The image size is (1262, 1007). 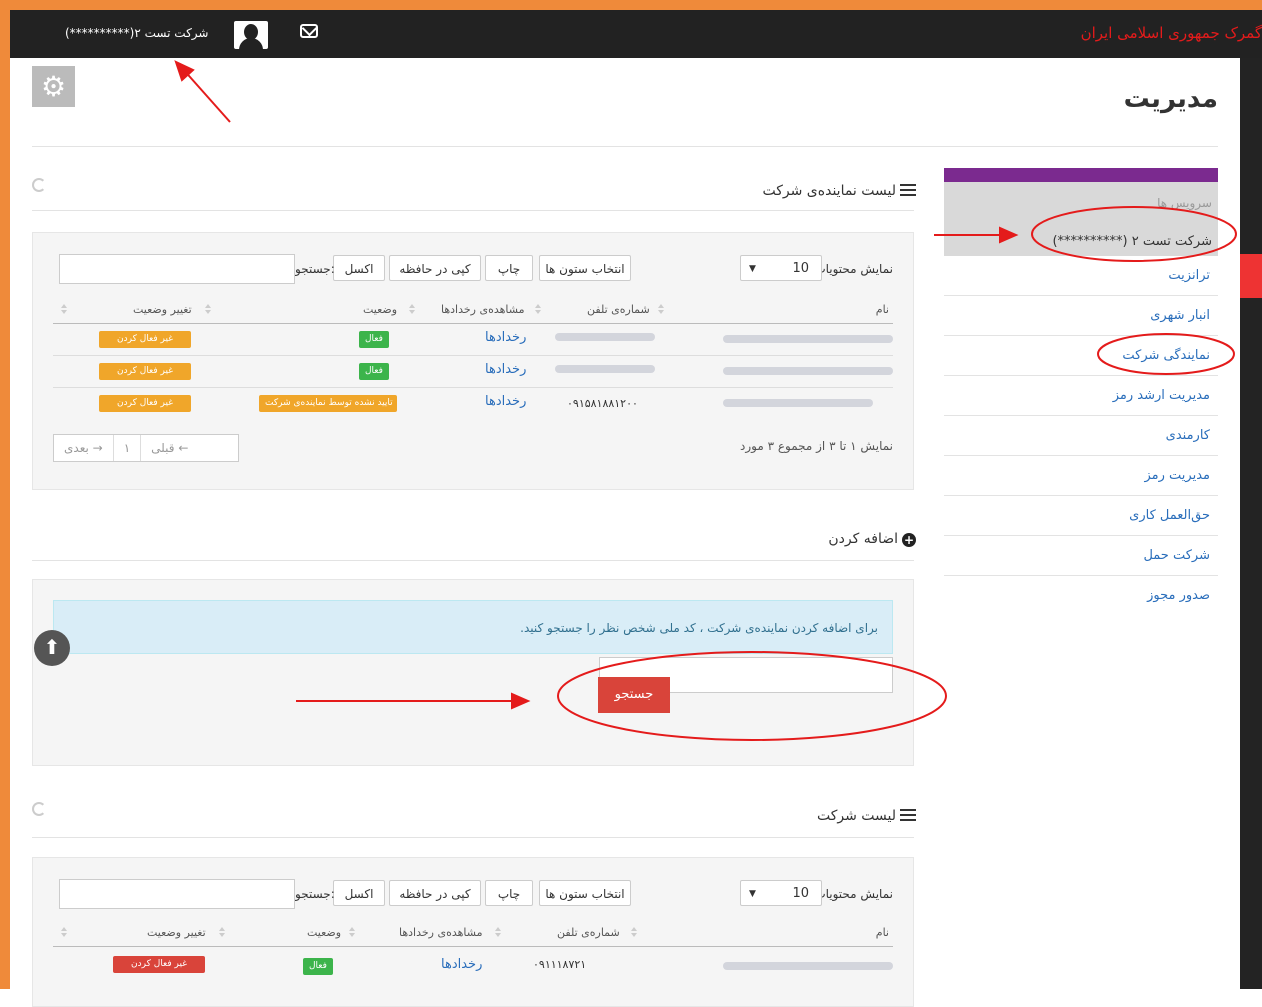 I want to click on page-1-button: ۱, so click(x=128, y=448).